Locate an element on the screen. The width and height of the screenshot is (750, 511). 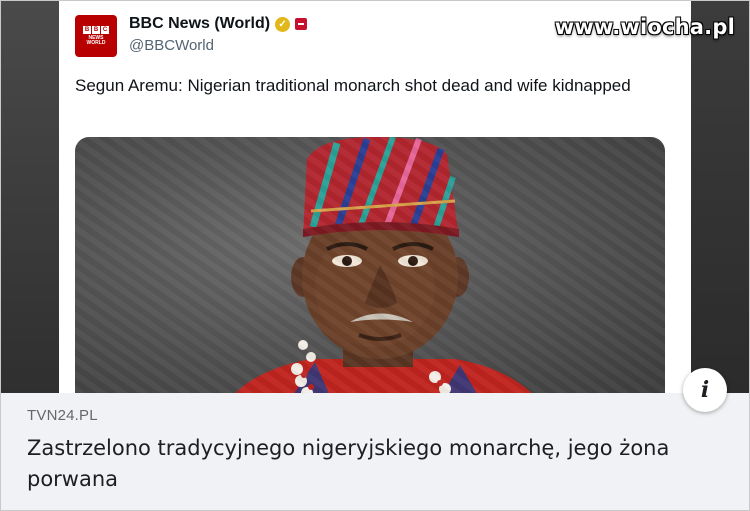
background-left is located at coordinates (30, 197).